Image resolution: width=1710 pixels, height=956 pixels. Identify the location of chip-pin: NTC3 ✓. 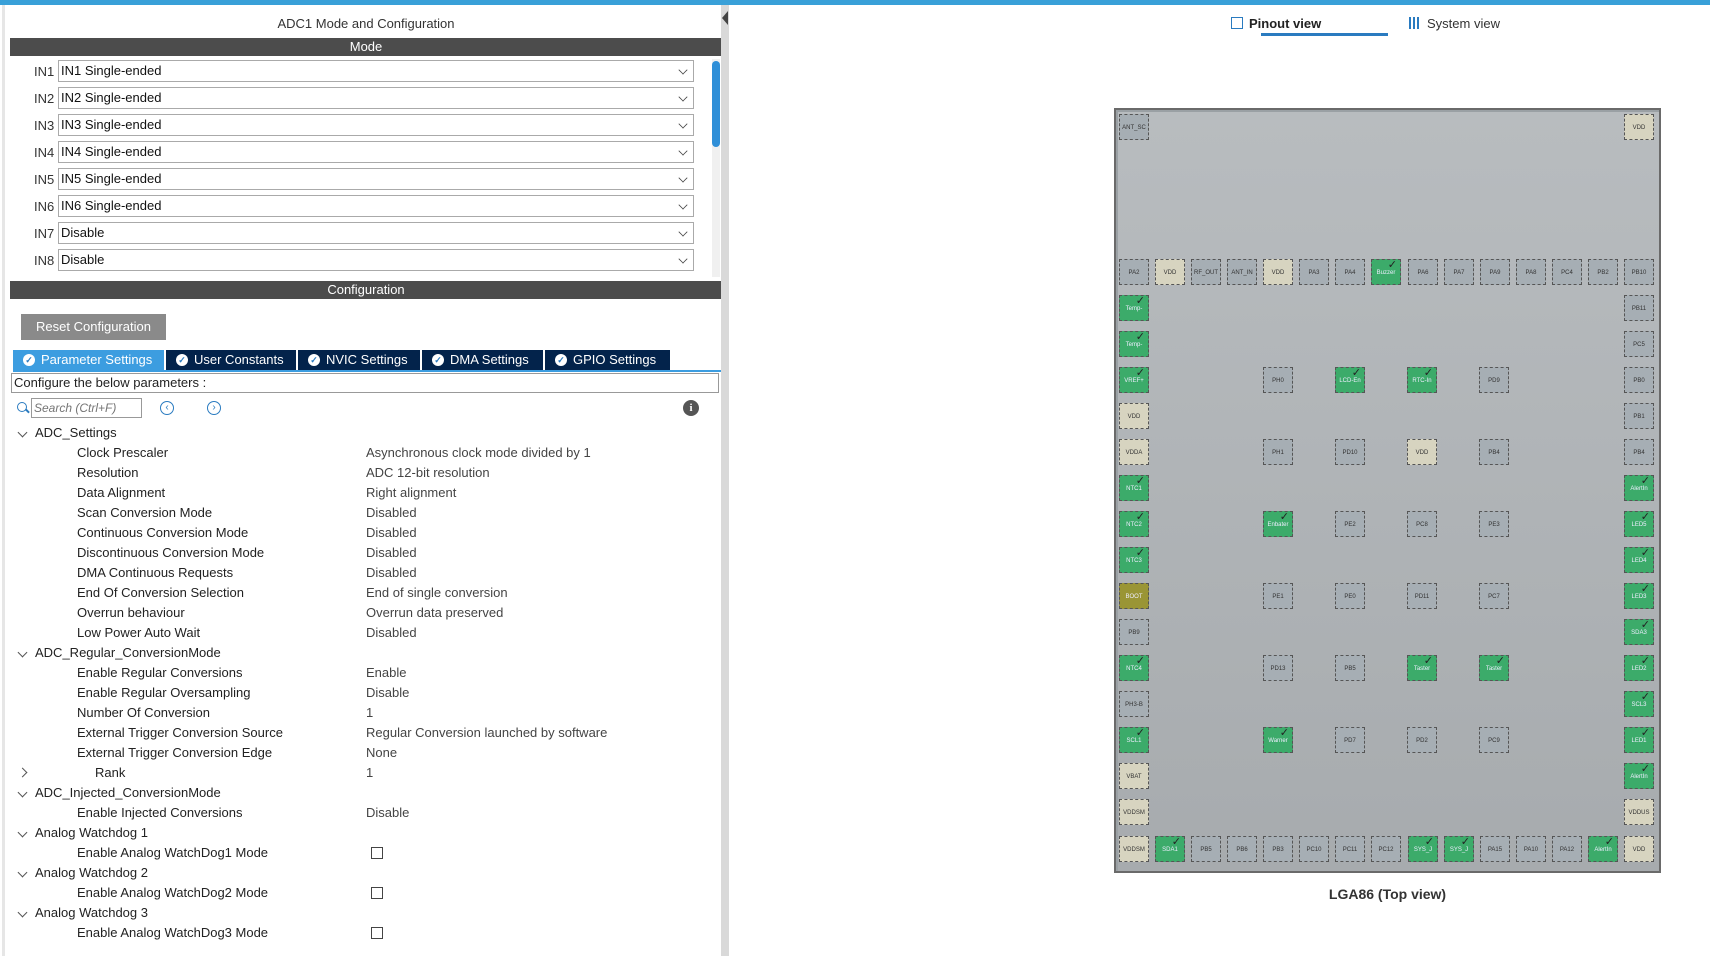
(1134, 560).